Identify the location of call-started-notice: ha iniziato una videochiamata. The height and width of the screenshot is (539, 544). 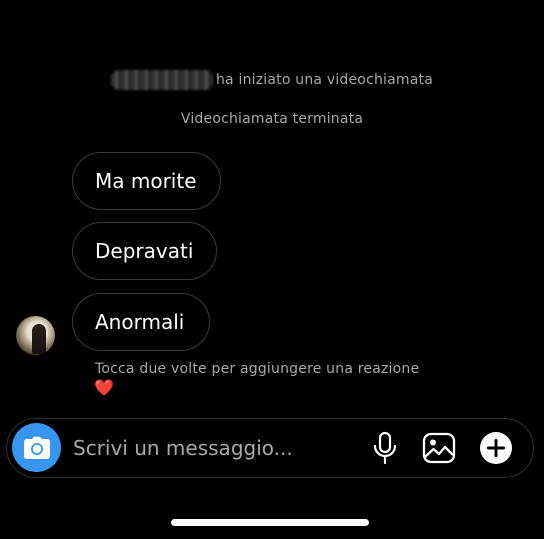
(272, 80).